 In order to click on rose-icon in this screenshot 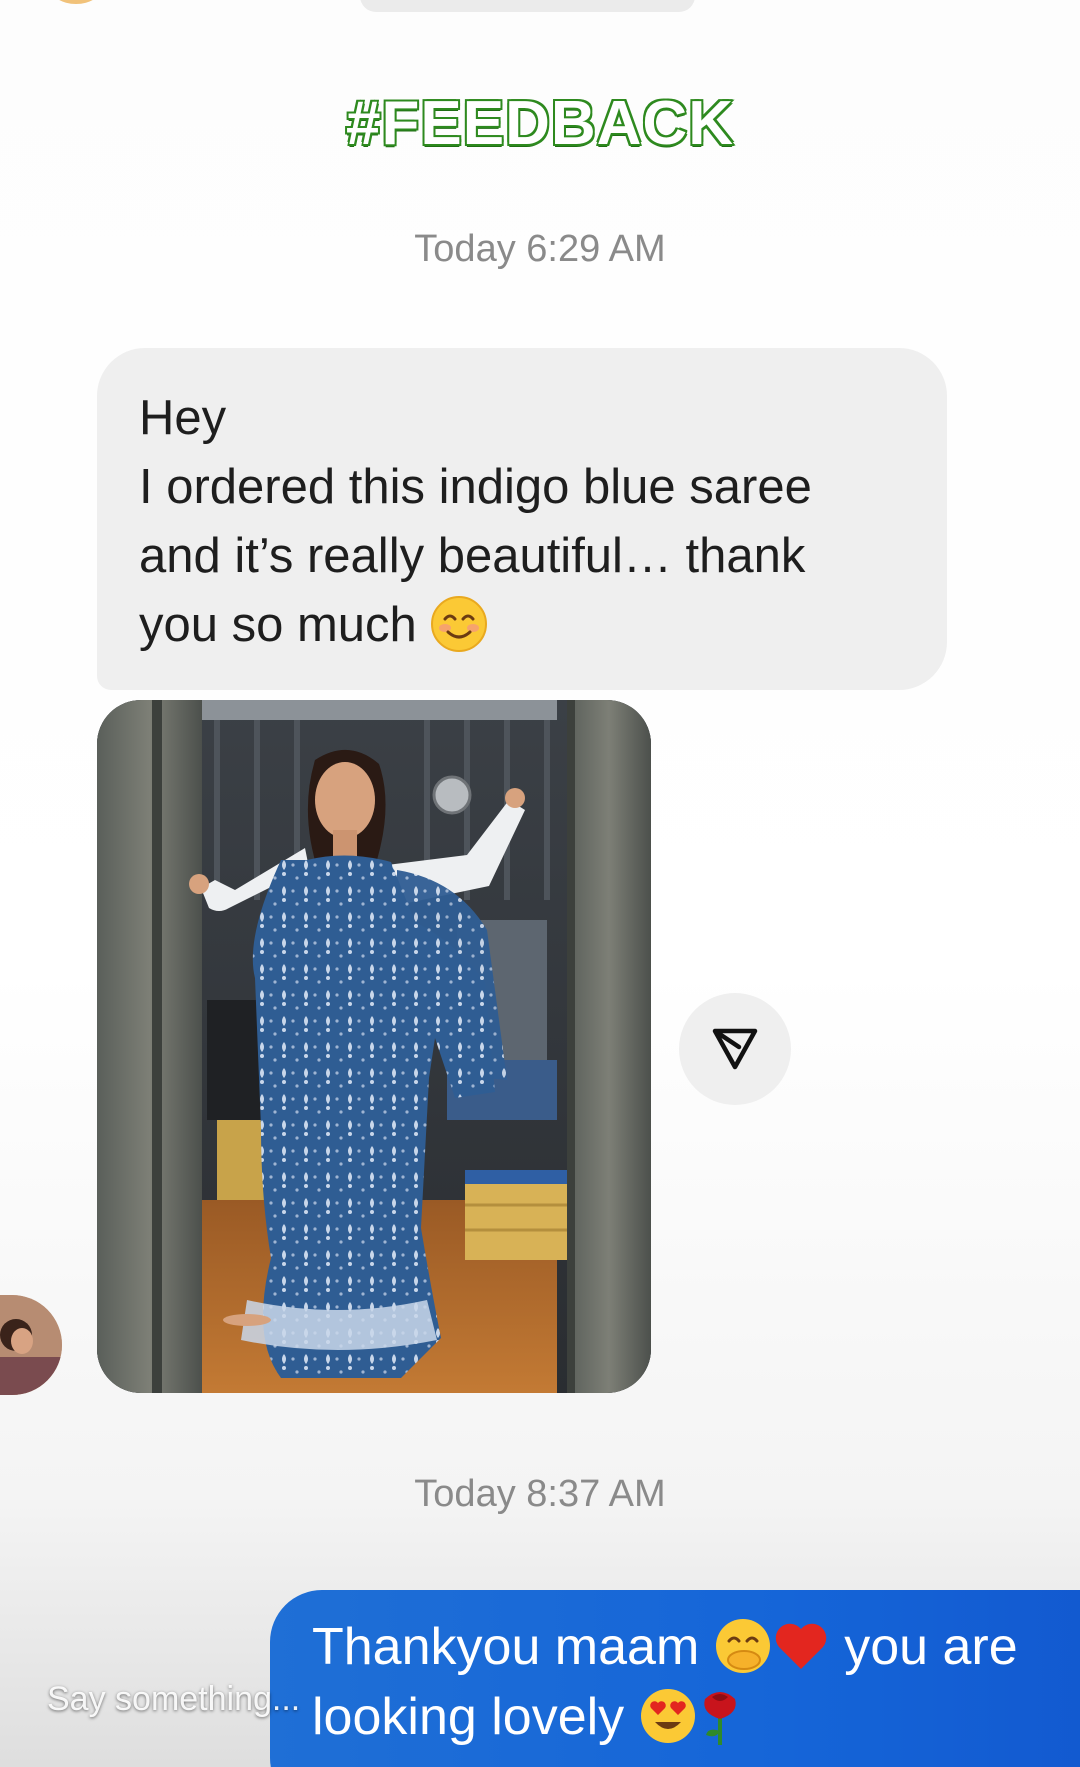, I will do `click(720, 1716)`.